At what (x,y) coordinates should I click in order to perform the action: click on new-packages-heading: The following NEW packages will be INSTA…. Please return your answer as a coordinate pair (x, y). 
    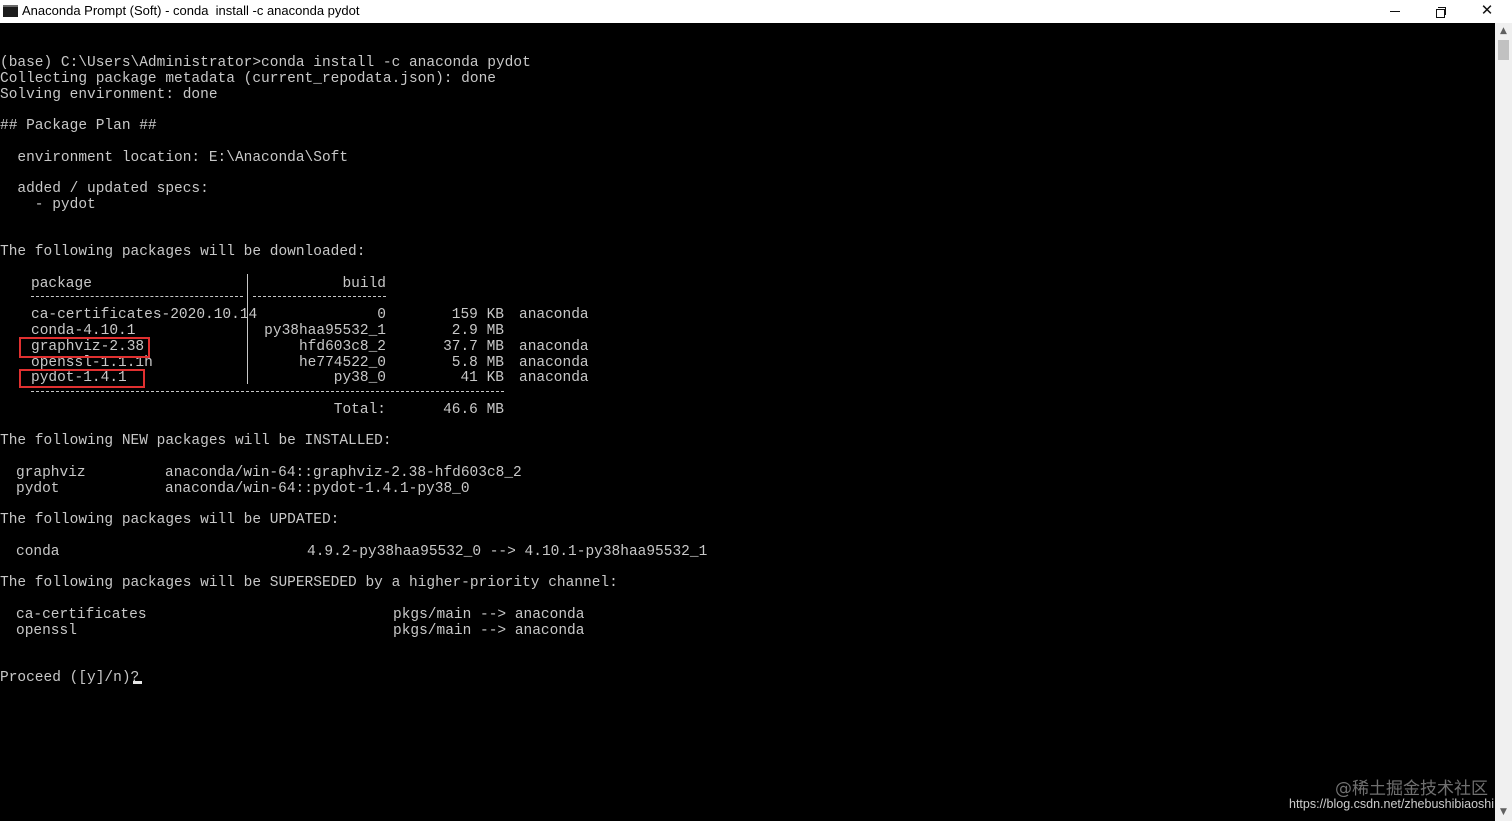
    Looking at the image, I should click on (196, 441).